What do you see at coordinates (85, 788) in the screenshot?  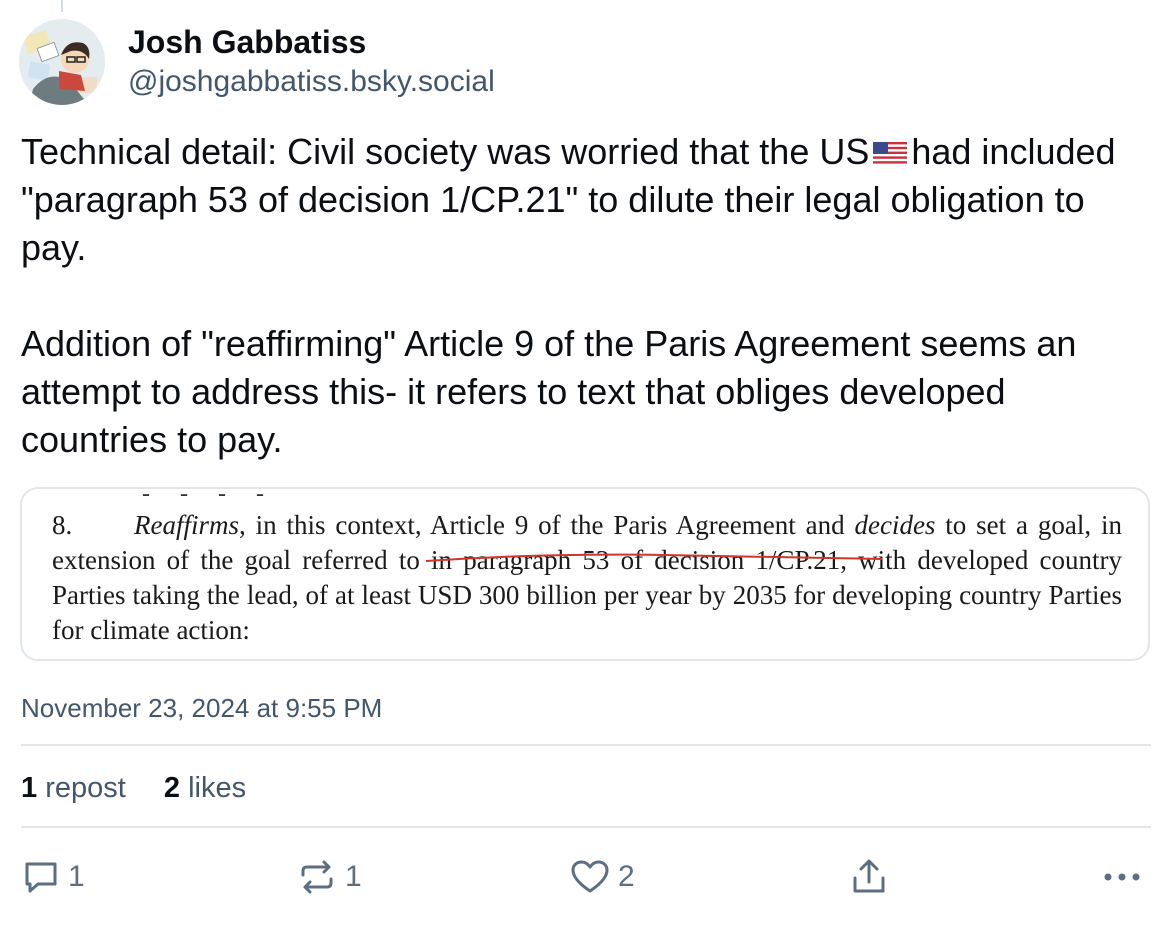 I see `reposts-label: repost` at bounding box center [85, 788].